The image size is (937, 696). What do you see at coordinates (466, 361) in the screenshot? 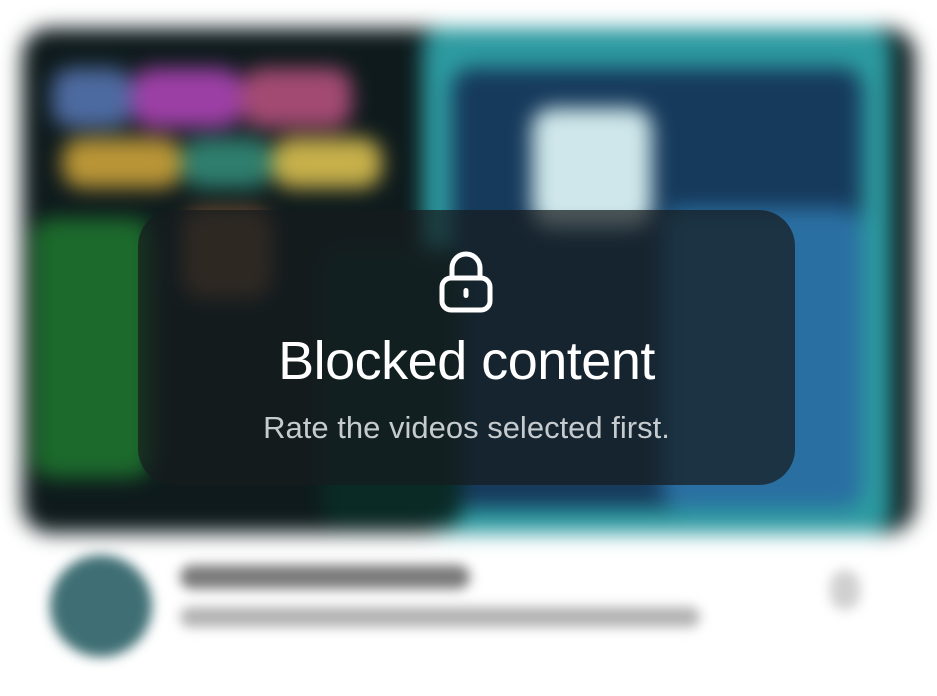
I see `overlay-title: Blocked content` at bounding box center [466, 361].